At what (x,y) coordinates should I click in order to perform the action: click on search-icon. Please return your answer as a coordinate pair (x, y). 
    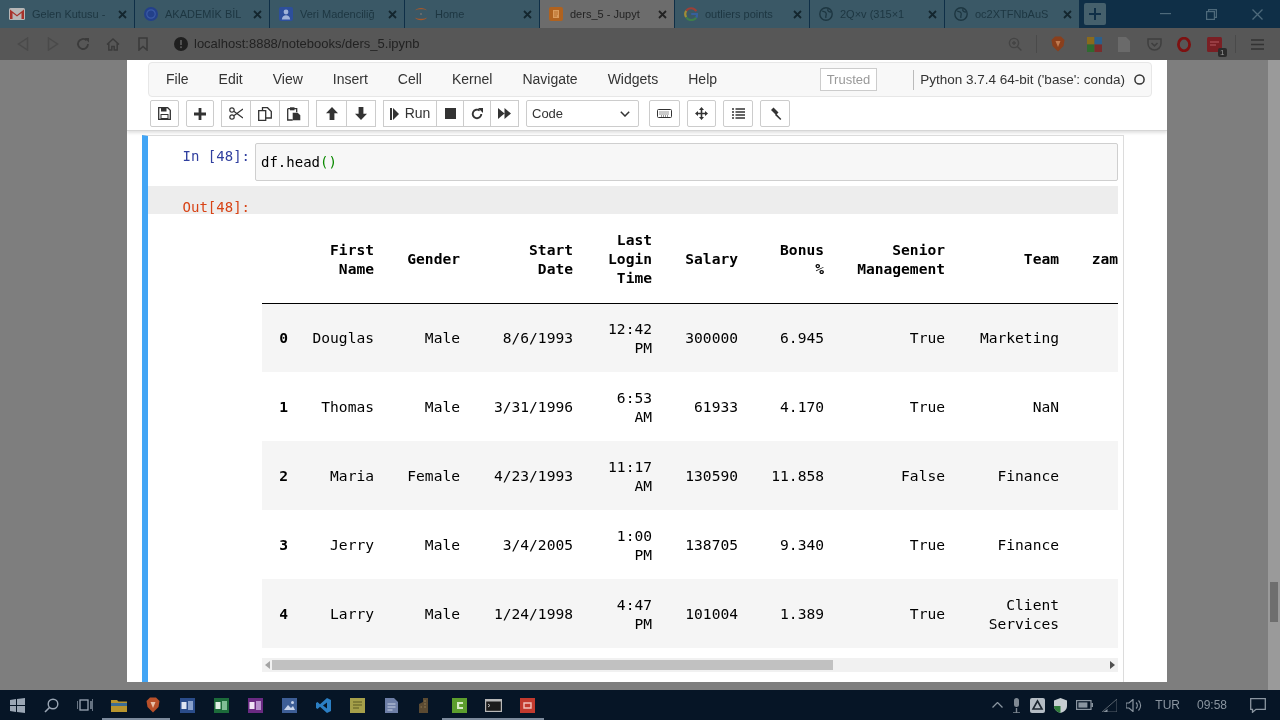
    Looking at the image, I should click on (51, 705).